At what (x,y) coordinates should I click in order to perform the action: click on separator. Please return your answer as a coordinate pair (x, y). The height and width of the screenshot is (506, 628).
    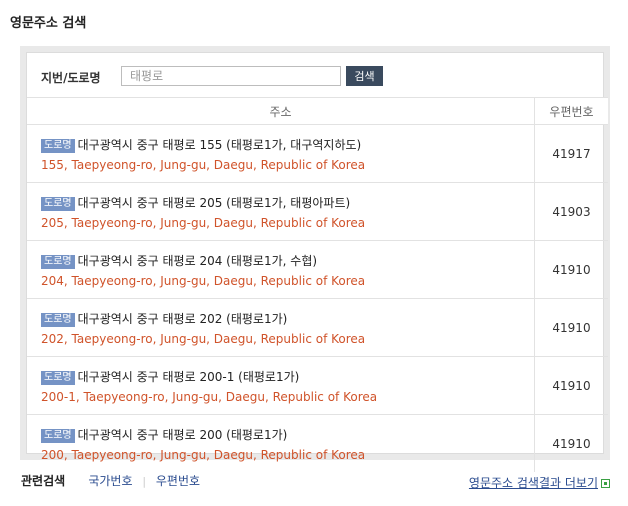
    Looking at the image, I should click on (77, 481).